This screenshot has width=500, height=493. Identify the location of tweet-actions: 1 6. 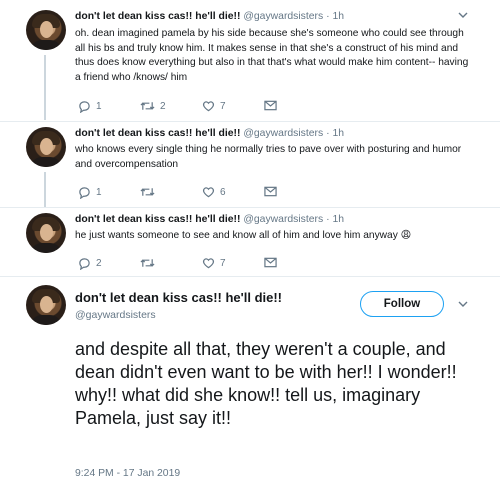
(178, 193).